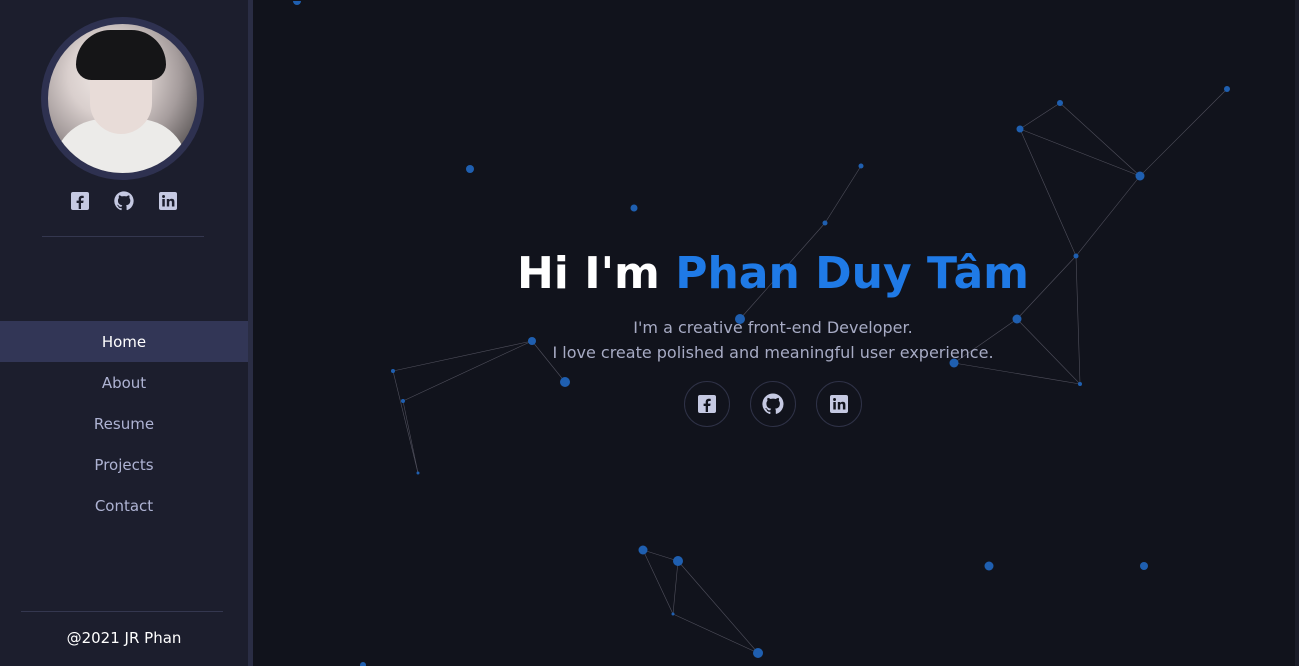  Describe the element at coordinates (596, 273) in the screenshot. I see `hero-greeting: Hi I'm` at that location.